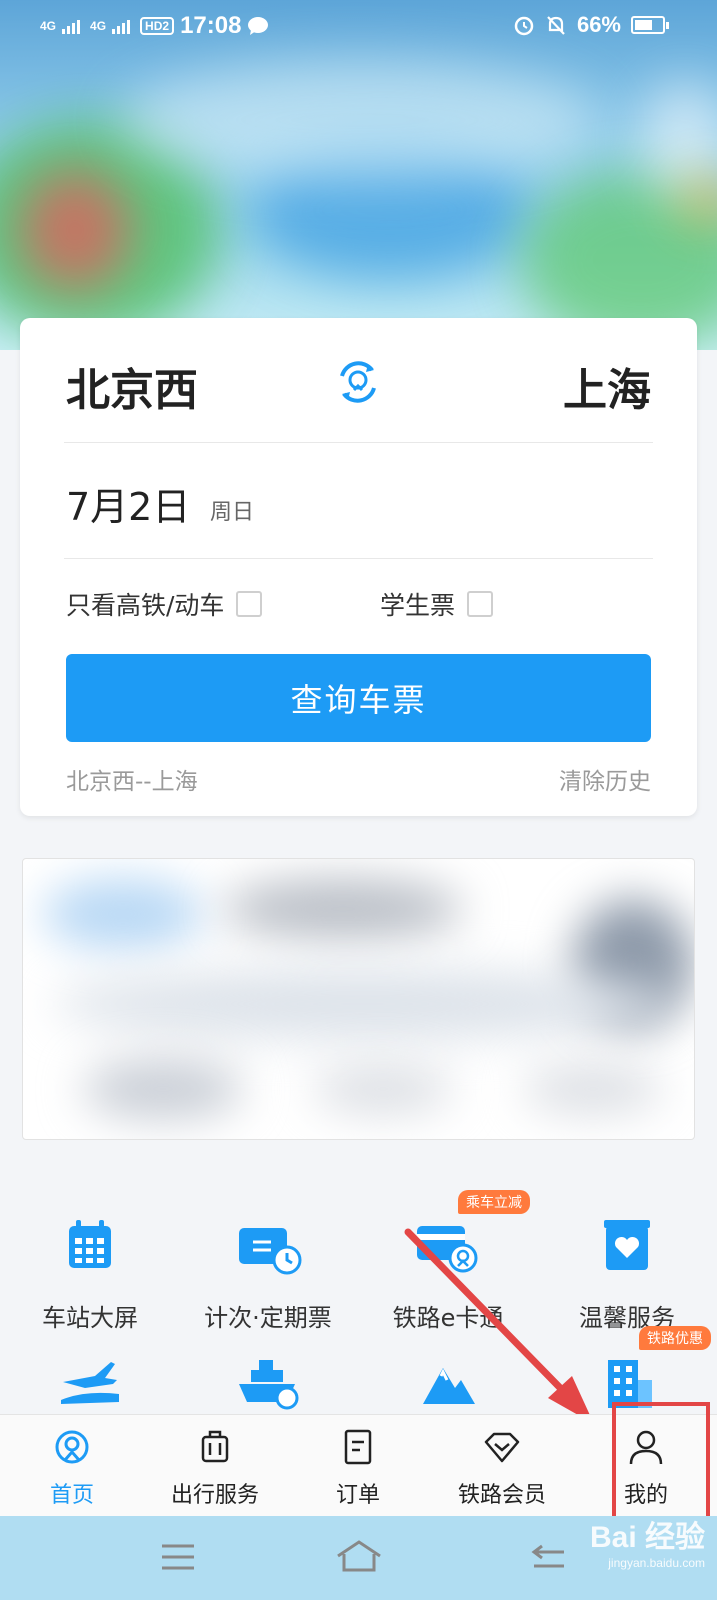 Image resolution: width=717 pixels, height=1600 pixels. Describe the element at coordinates (128, 503) in the screenshot. I see `travel-date: 7月2日` at that location.